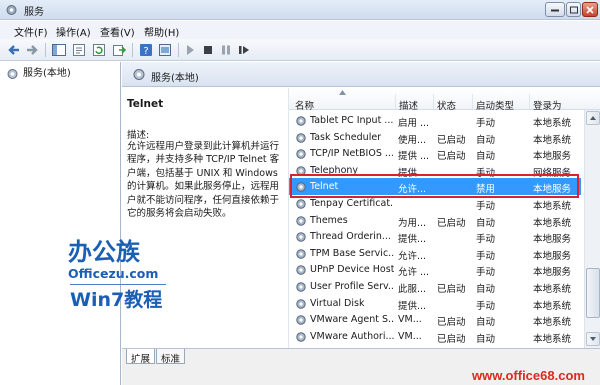  What do you see at coordinates (138, 135) in the screenshot?
I see `description-label: 描述:` at bounding box center [138, 135].